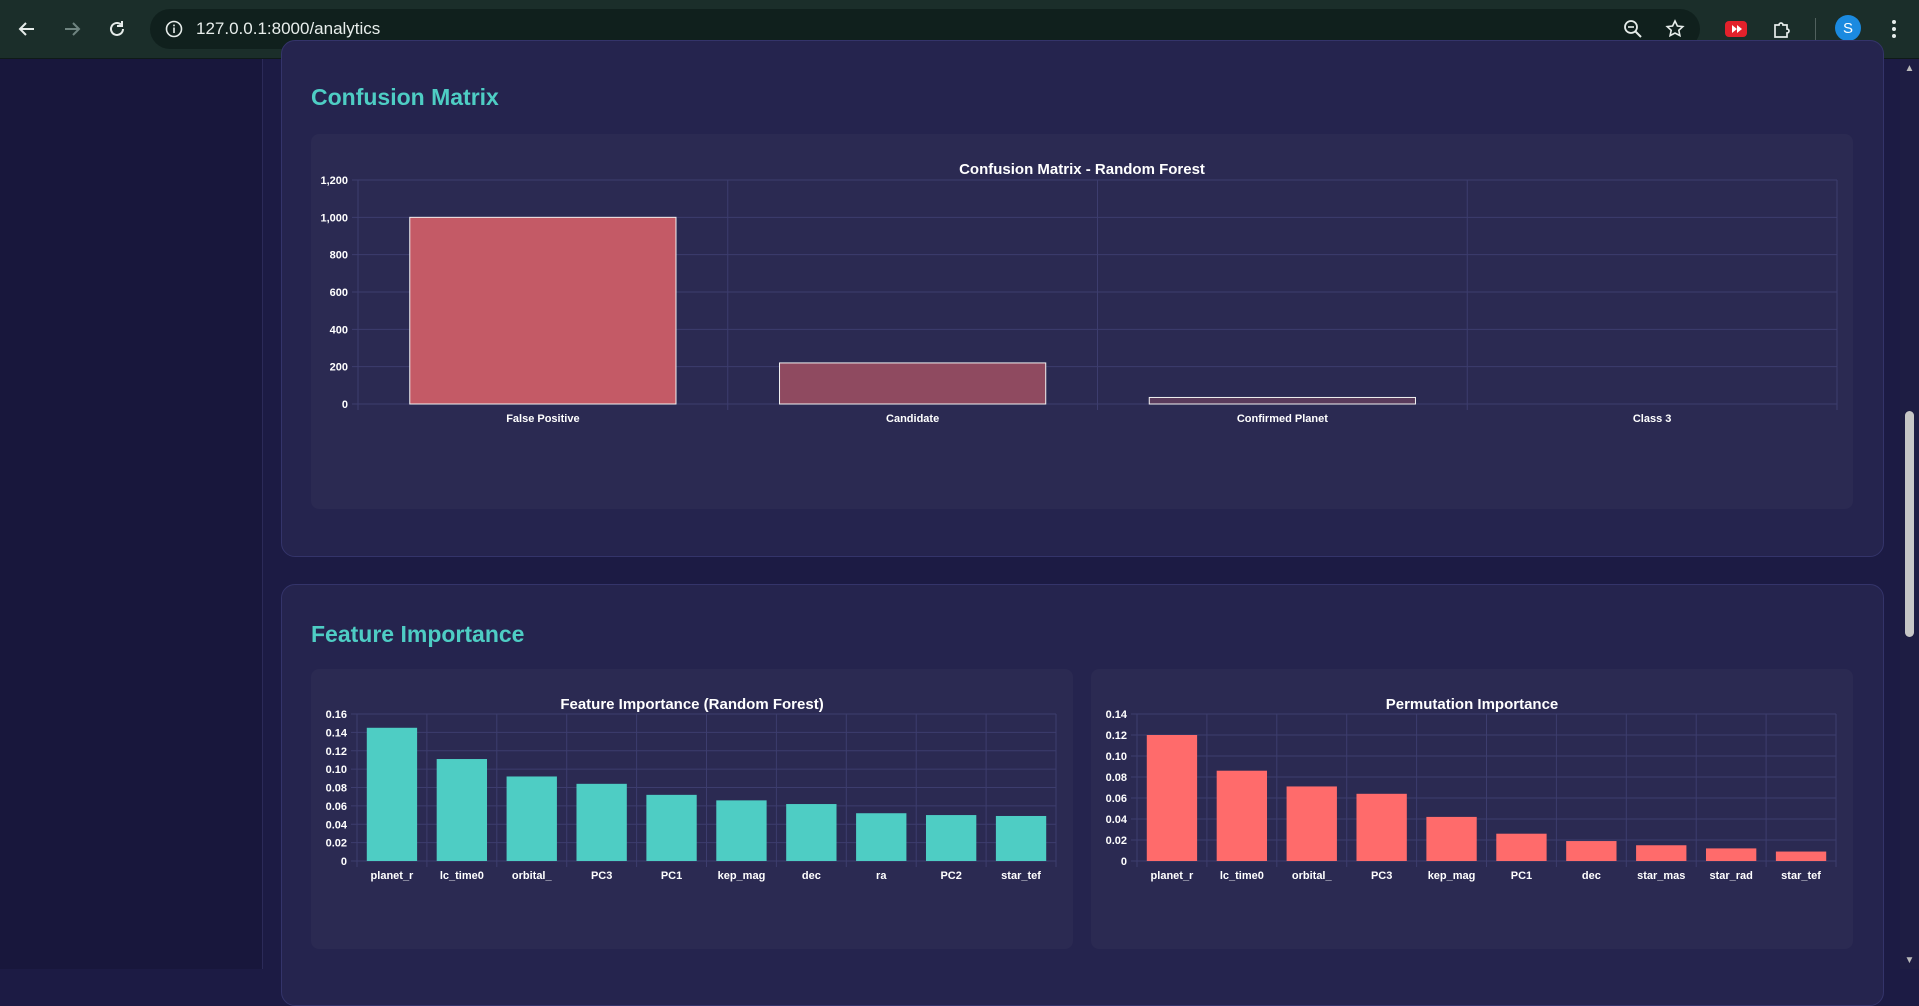 The image size is (1919, 1006). I want to click on back-arrow-icon, so click(27, 29).